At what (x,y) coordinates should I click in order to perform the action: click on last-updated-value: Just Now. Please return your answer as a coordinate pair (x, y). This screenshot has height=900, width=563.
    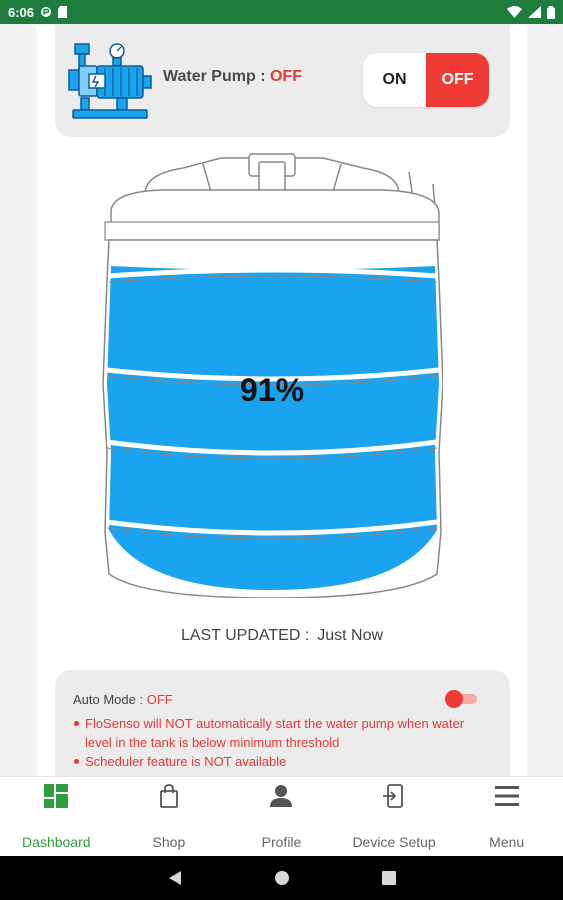
    Looking at the image, I should click on (350, 635).